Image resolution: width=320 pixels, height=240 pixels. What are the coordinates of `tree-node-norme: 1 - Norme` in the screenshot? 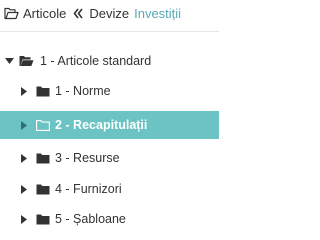 It's located at (109, 91).